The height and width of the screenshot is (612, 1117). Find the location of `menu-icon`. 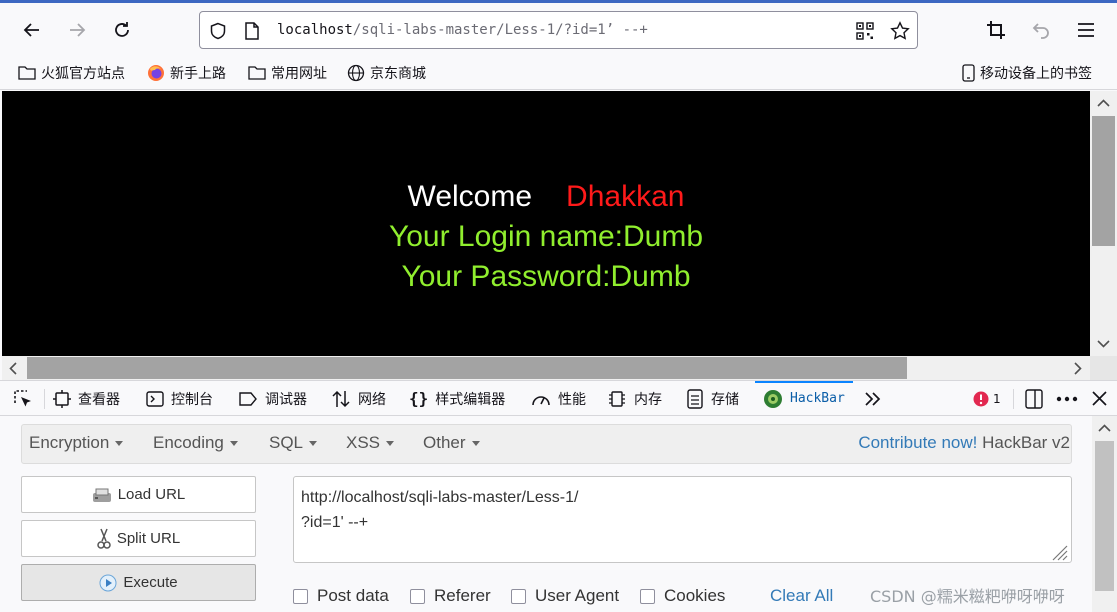

menu-icon is located at coordinates (1086, 30).